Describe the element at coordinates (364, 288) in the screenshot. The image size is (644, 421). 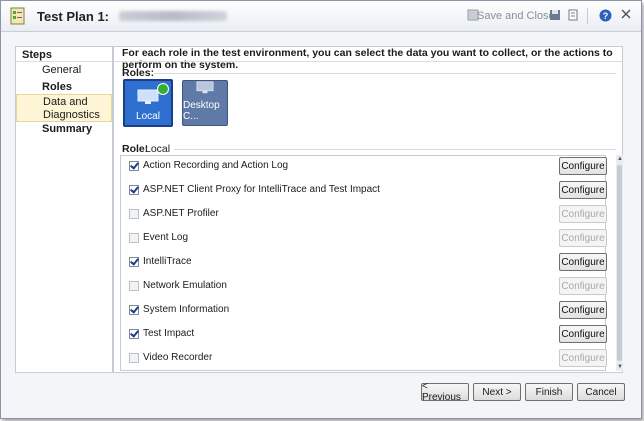
I see `adapter-row: Network Emulation Configure` at that location.